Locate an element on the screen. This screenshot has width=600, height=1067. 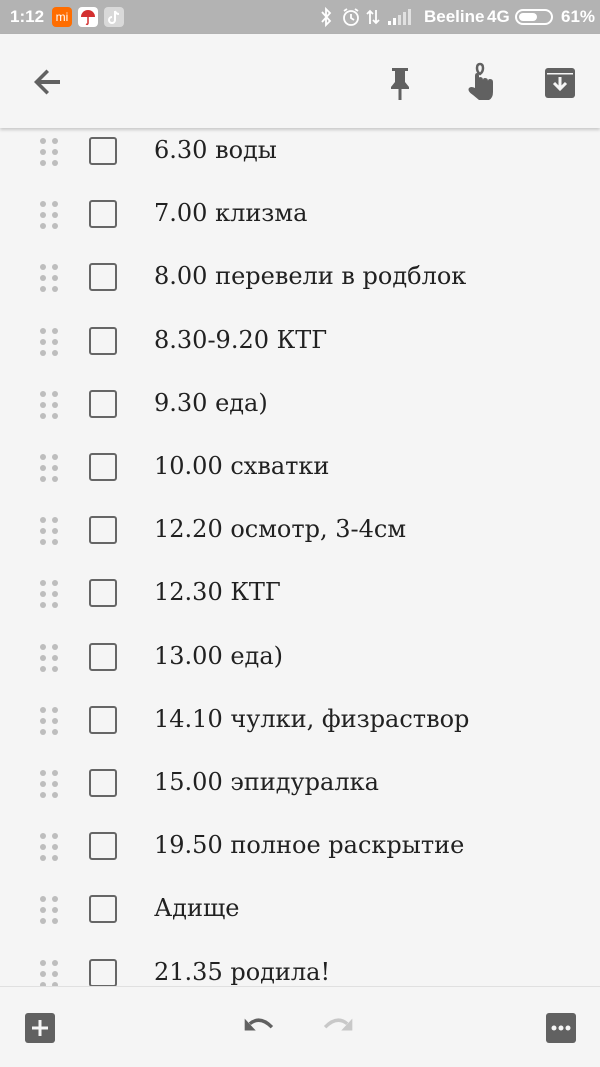
item-text: 13.00 еда) is located at coordinates (218, 656).